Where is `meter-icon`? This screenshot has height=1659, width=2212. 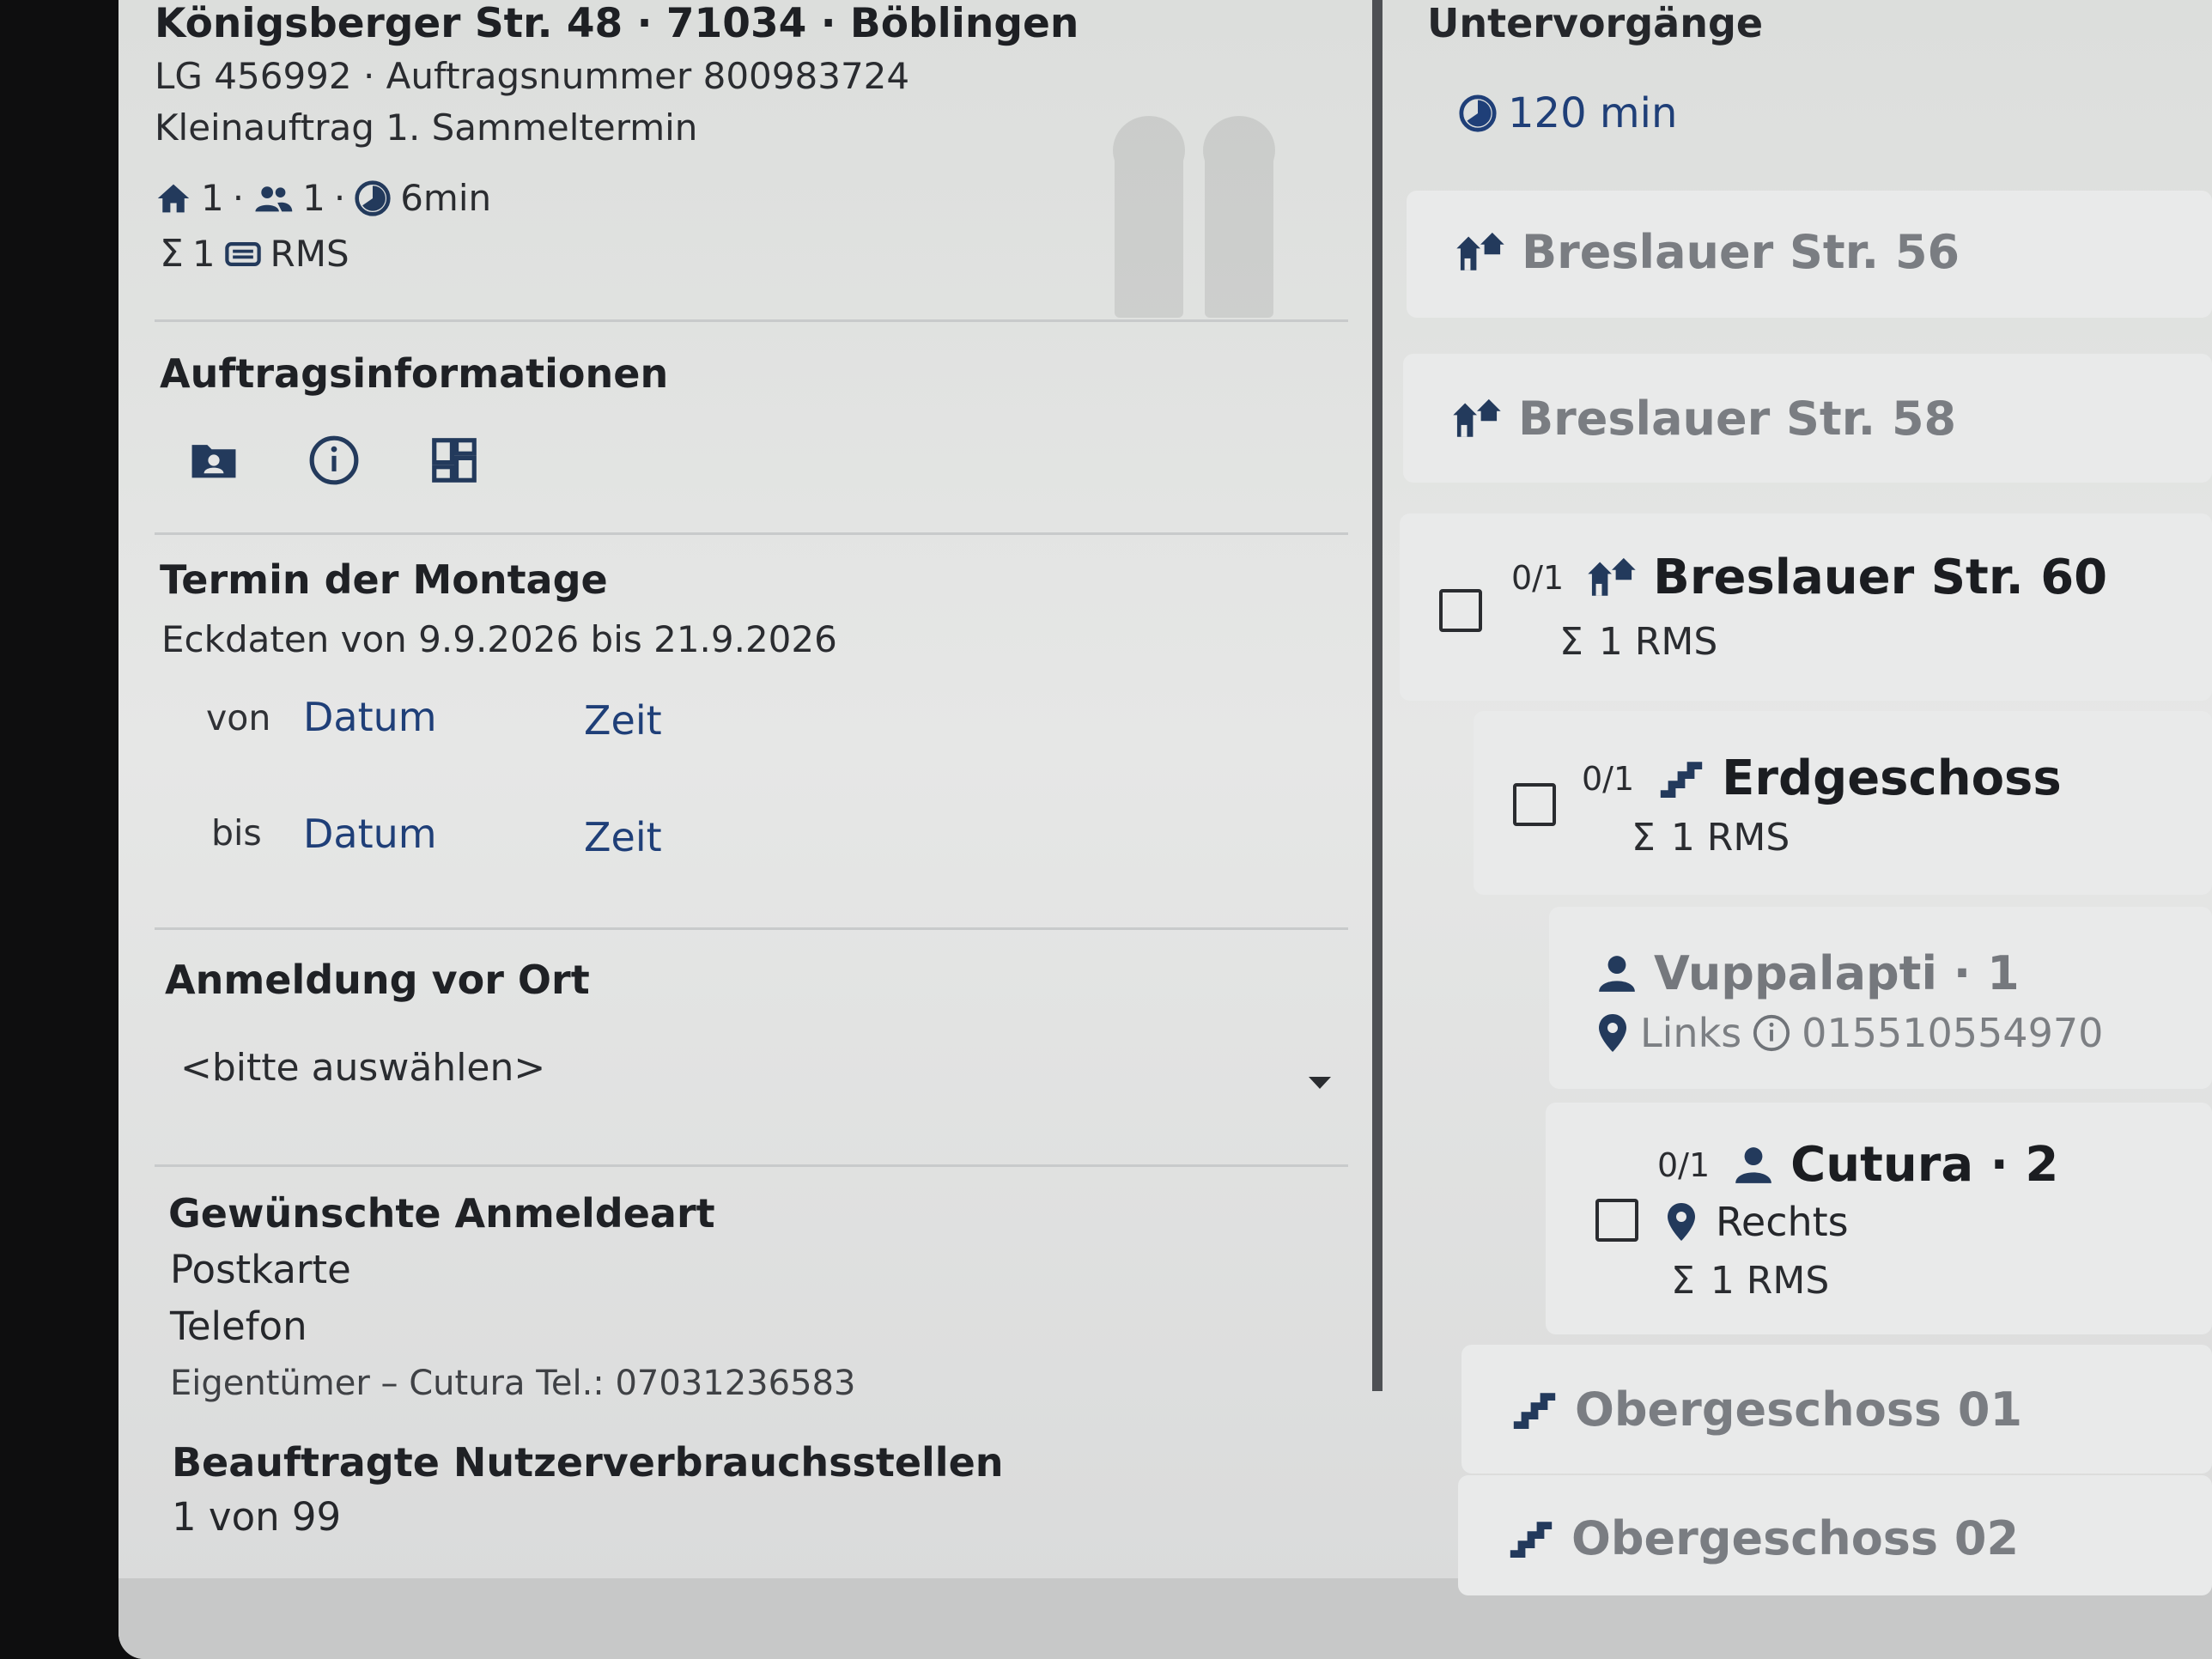
meter-icon is located at coordinates (243, 254).